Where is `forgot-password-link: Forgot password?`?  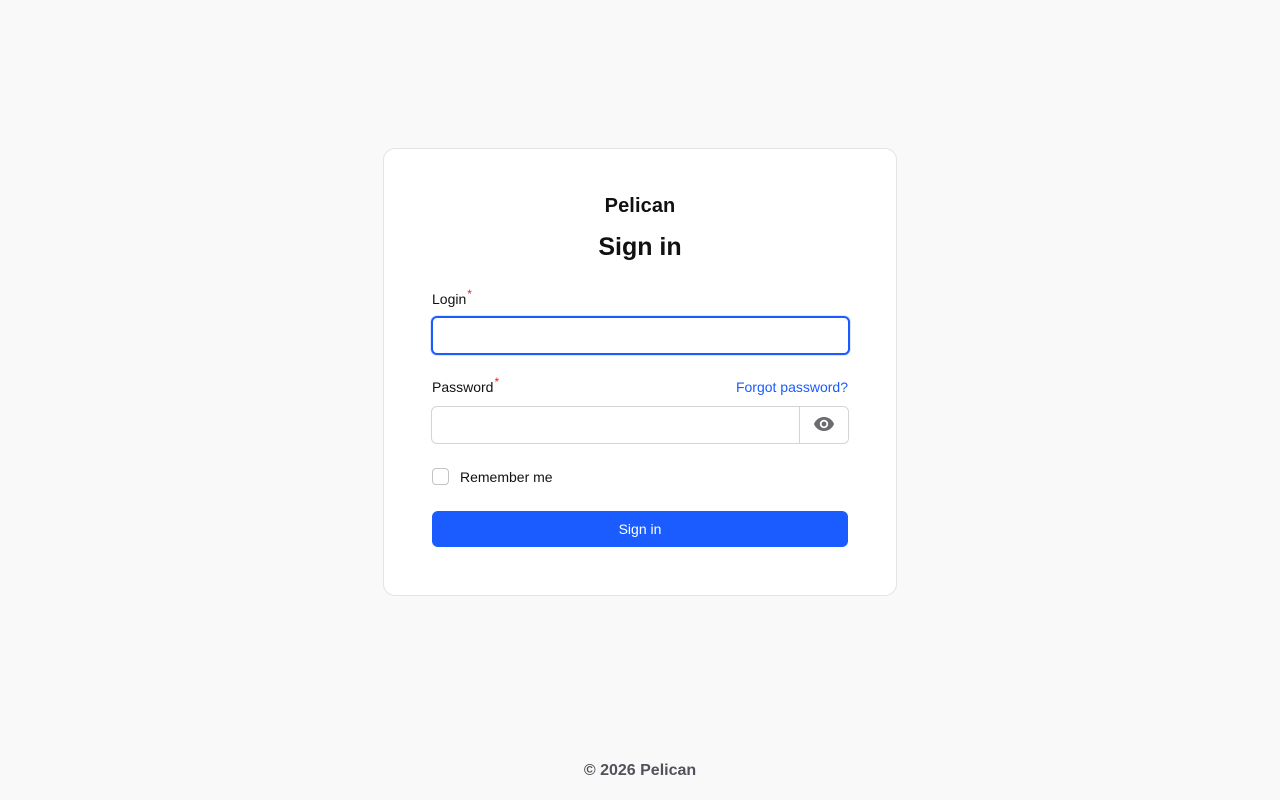 forgot-password-link: Forgot password? is located at coordinates (792, 387).